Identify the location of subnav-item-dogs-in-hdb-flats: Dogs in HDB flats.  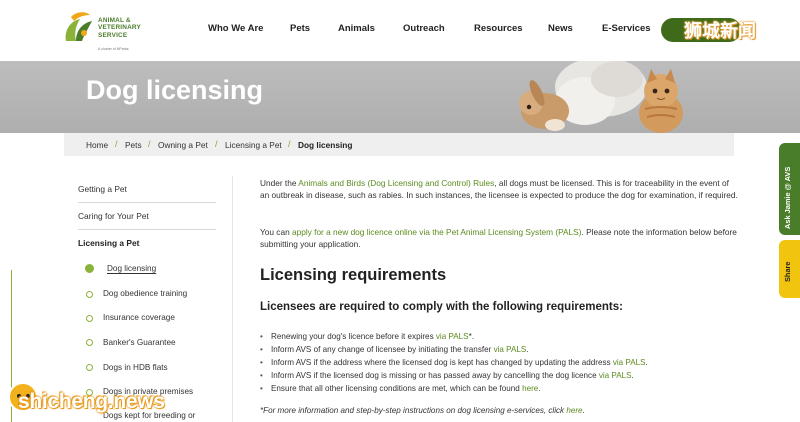
(135, 367).